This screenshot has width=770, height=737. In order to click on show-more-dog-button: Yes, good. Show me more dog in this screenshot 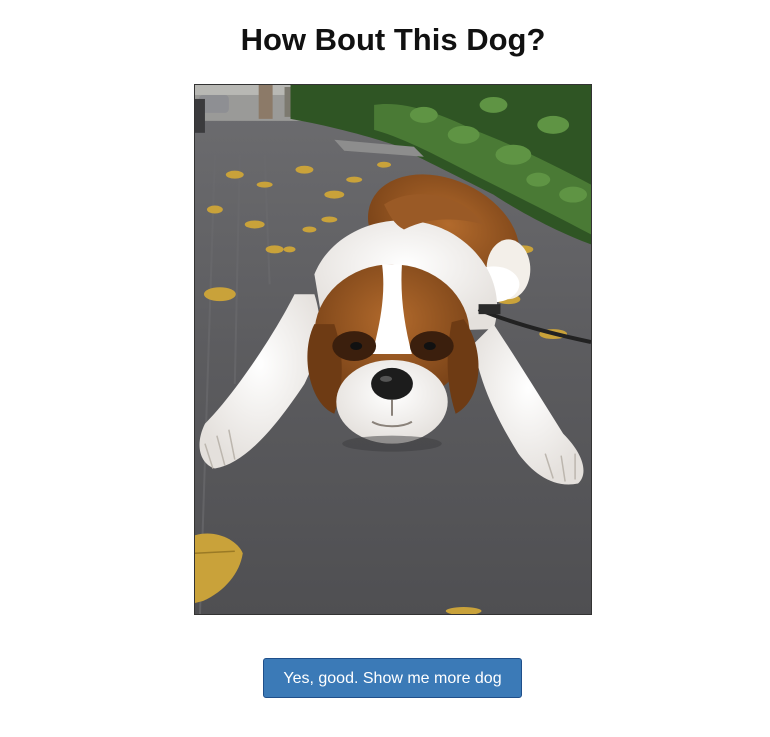, I will do `click(392, 678)`.